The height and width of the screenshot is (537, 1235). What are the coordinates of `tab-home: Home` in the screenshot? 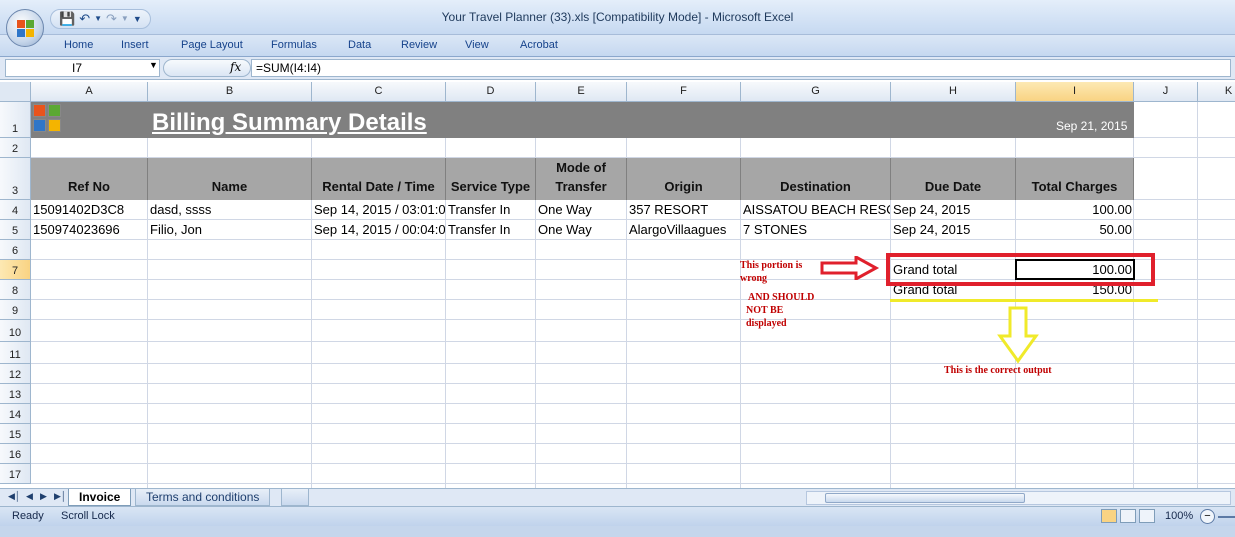 It's located at (78, 45).